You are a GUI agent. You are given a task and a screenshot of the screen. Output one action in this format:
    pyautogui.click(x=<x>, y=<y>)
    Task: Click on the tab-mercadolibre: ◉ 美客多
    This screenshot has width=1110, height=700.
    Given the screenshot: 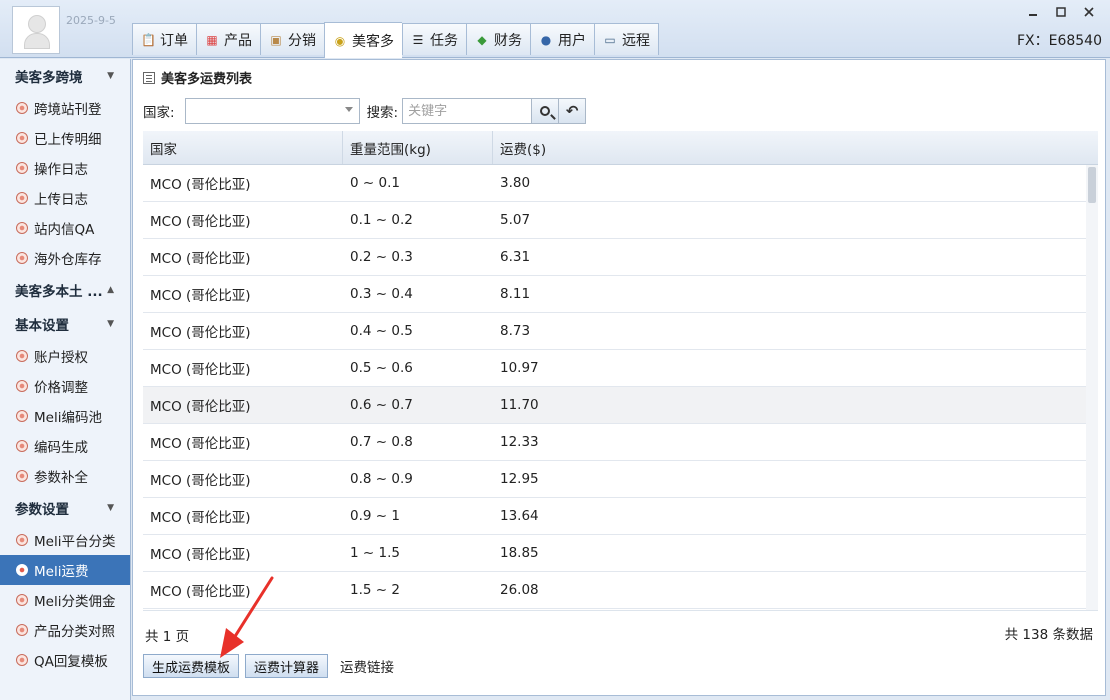 What is the action you would take?
    pyautogui.click(x=363, y=40)
    